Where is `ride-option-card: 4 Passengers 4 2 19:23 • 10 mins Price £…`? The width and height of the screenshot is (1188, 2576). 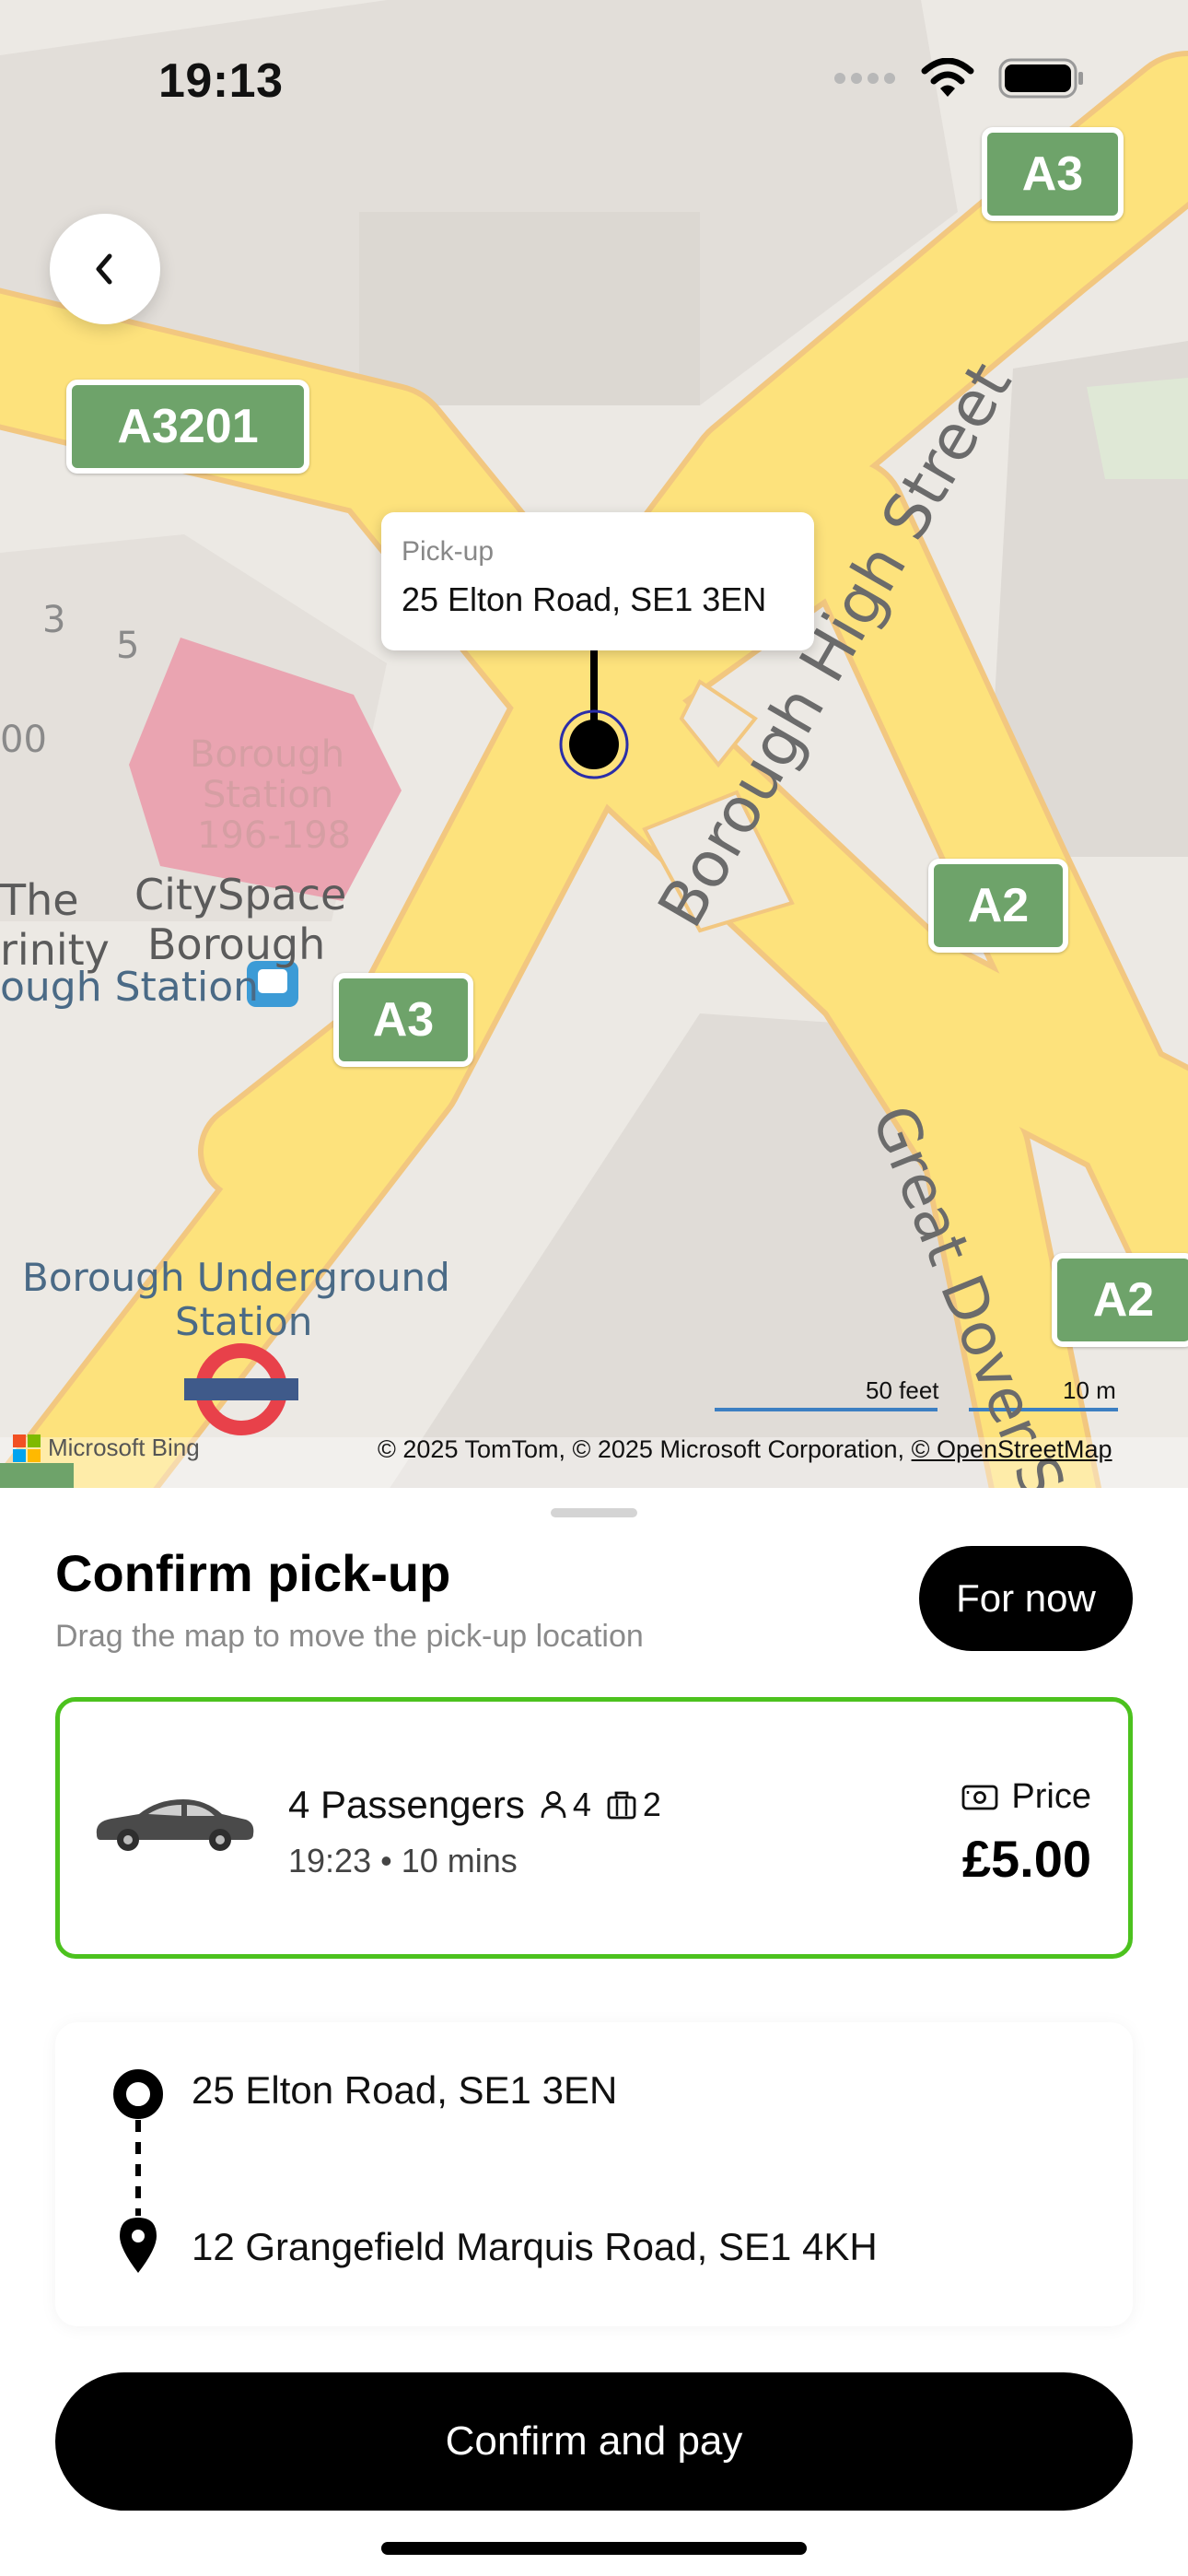 ride-option-card: 4 Passengers 4 2 19:23 • 10 mins Price £… is located at coordinates (594, 1828).